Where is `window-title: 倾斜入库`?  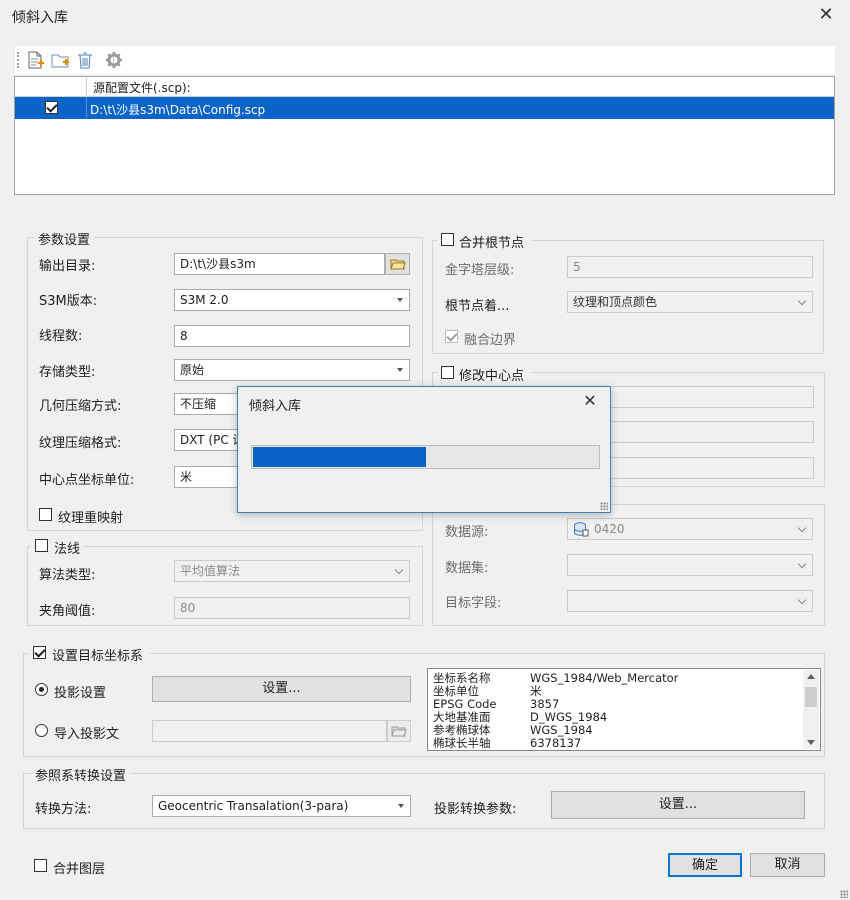 window-title: 倾斜入库 is located at coordinates (40, 18).